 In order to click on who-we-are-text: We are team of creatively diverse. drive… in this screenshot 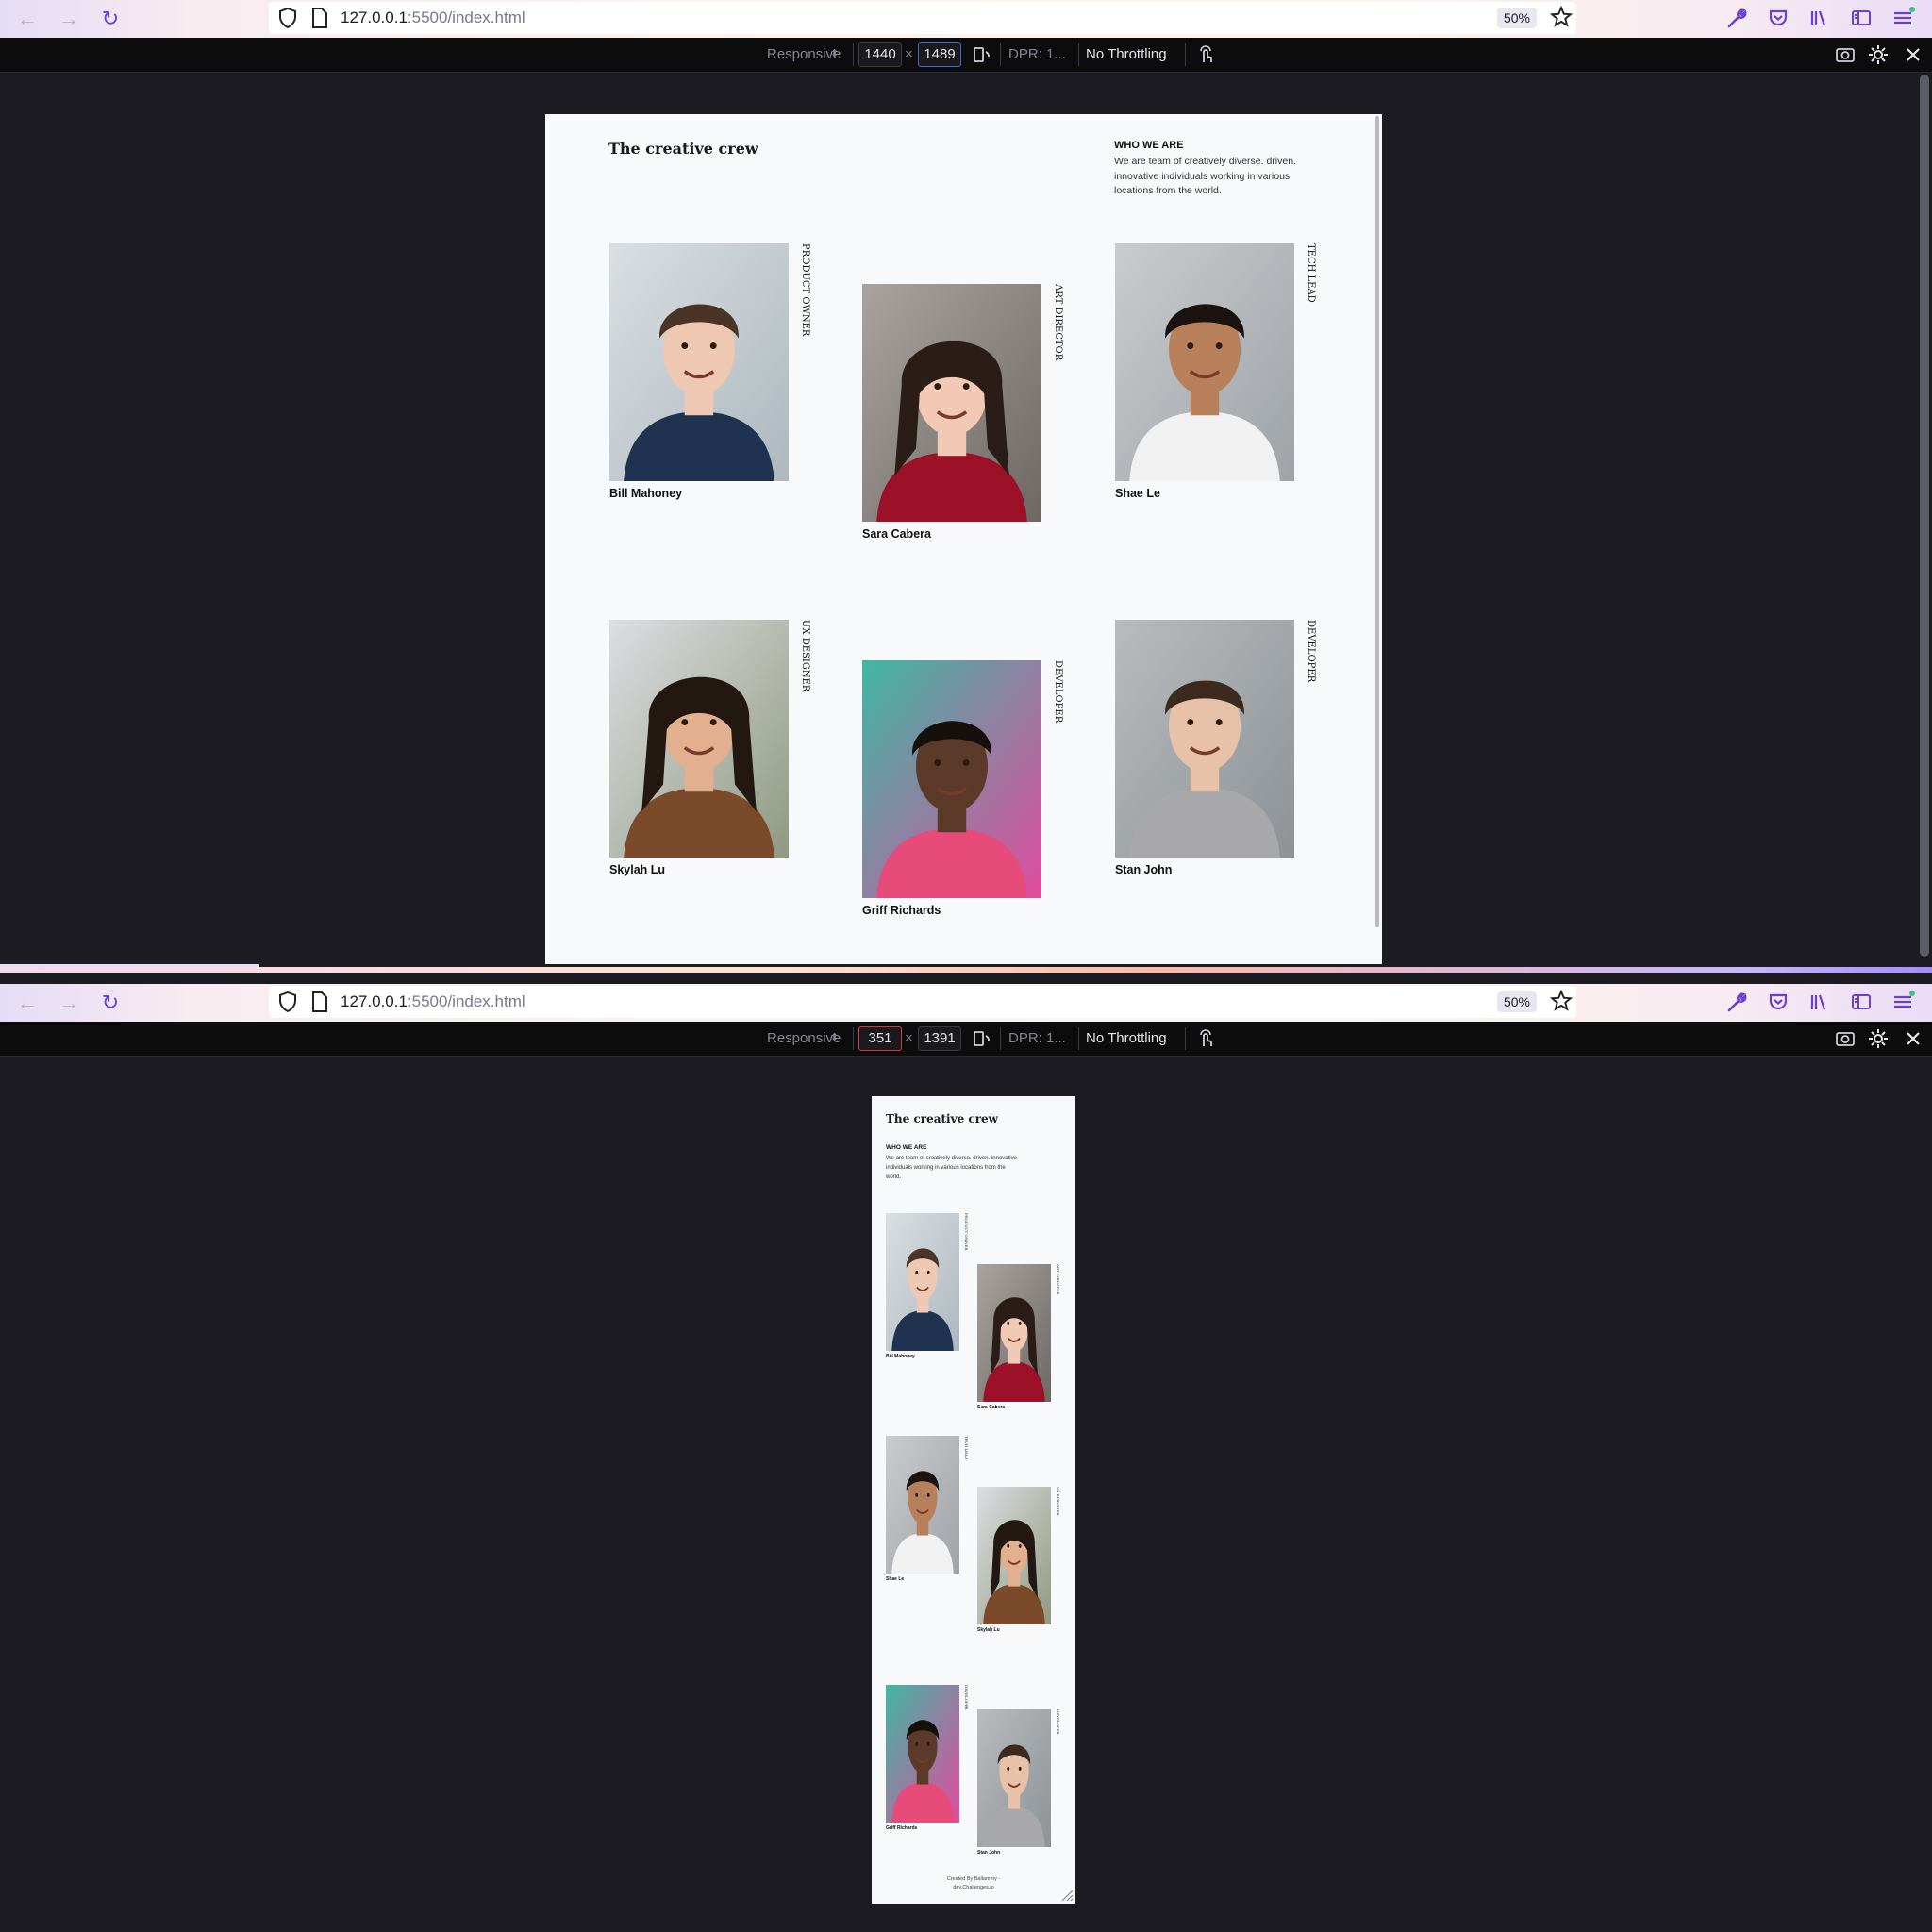, I will do `click(952, 1168)`.